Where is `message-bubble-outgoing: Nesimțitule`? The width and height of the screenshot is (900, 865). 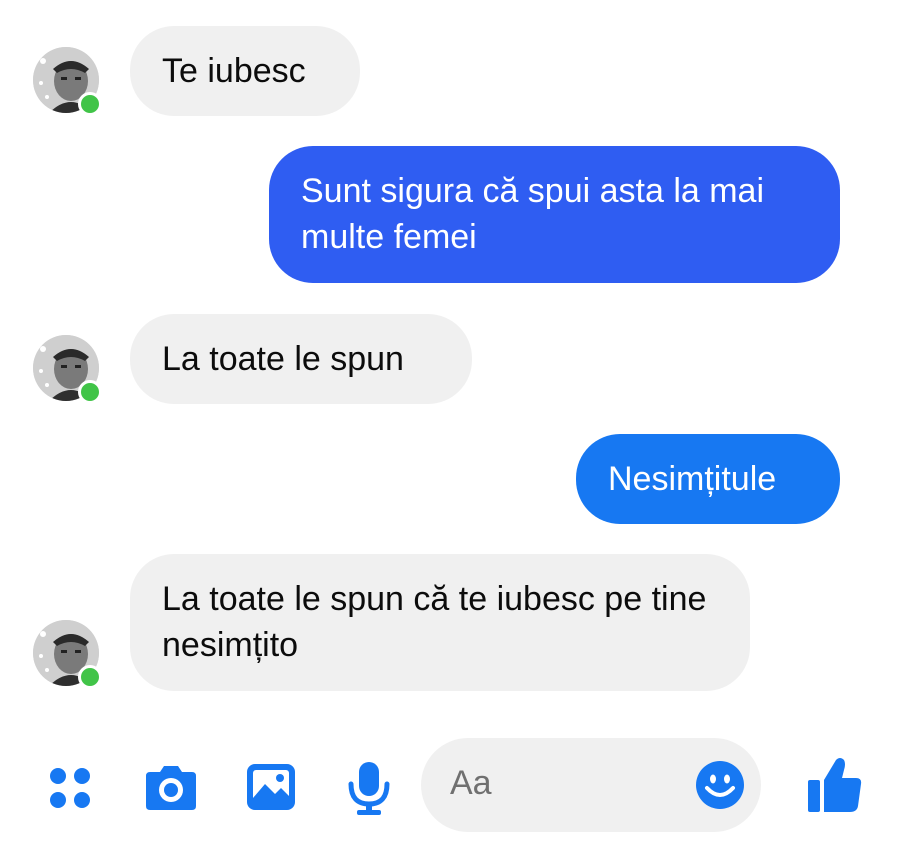 message-bubble-outgoing: Nesimțitule is located at coordinates (708, 479).